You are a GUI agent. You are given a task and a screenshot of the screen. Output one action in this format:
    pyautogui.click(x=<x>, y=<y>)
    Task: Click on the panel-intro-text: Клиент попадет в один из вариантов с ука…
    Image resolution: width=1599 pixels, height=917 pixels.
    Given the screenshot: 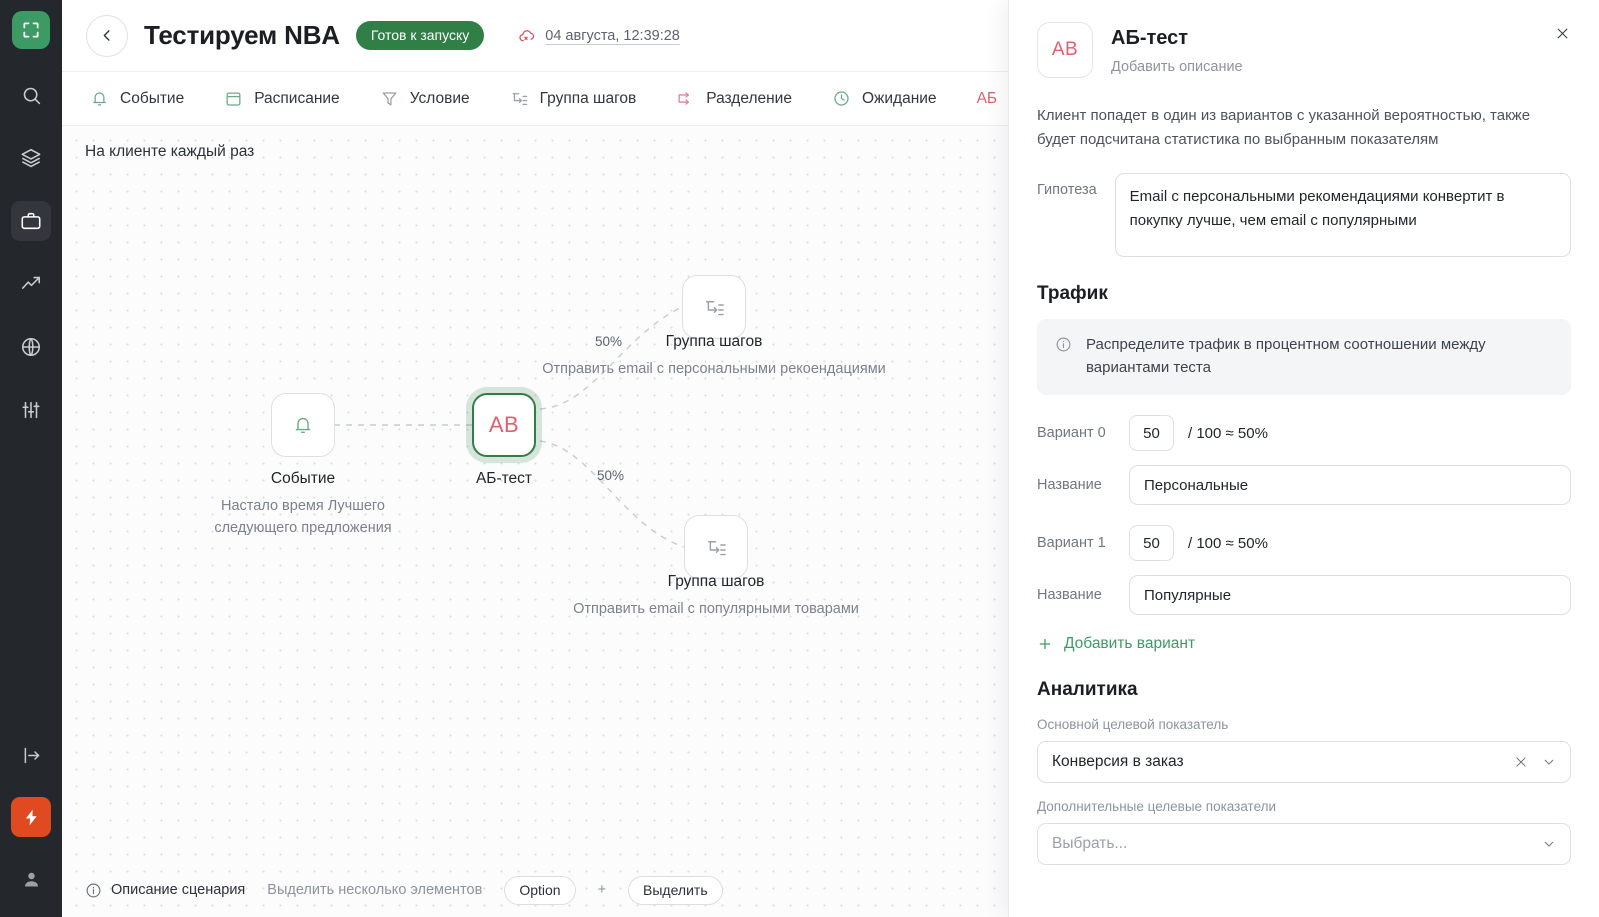 What is the action you would take?
    pyautogui.click(x=1284, y=127)
    